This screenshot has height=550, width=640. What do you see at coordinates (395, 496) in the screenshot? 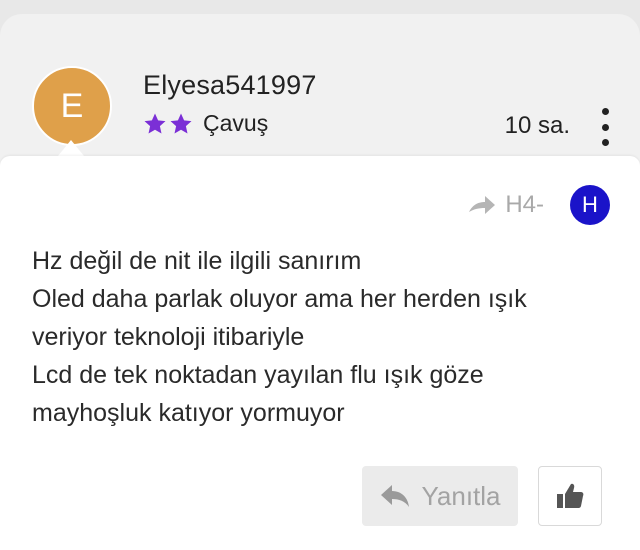
I see `reply-arrow-icon` at bounding box center [395, 496].